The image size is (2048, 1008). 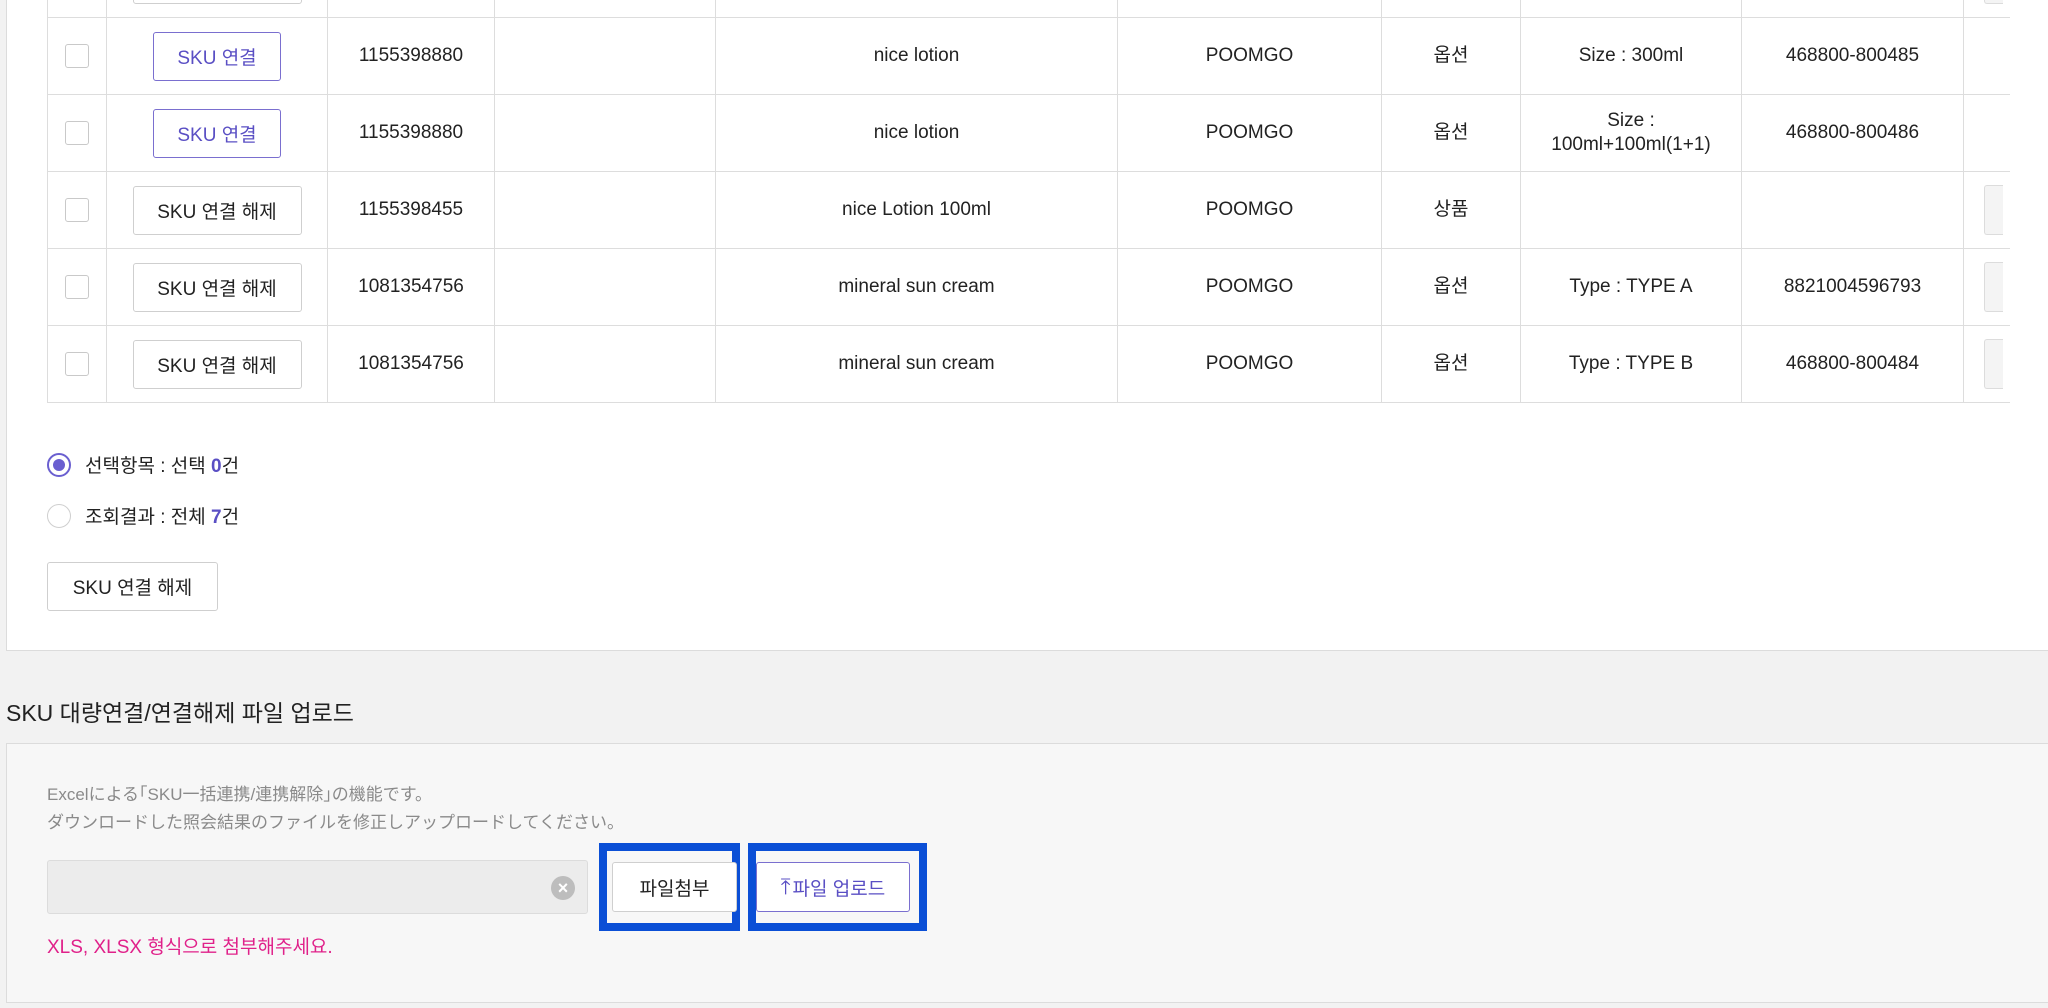 What do you see at coordinates (162, 517) in the screenshot?
I see `all-results-label: 조회결과 : 전체 7건` at bounding box center [162, 517].